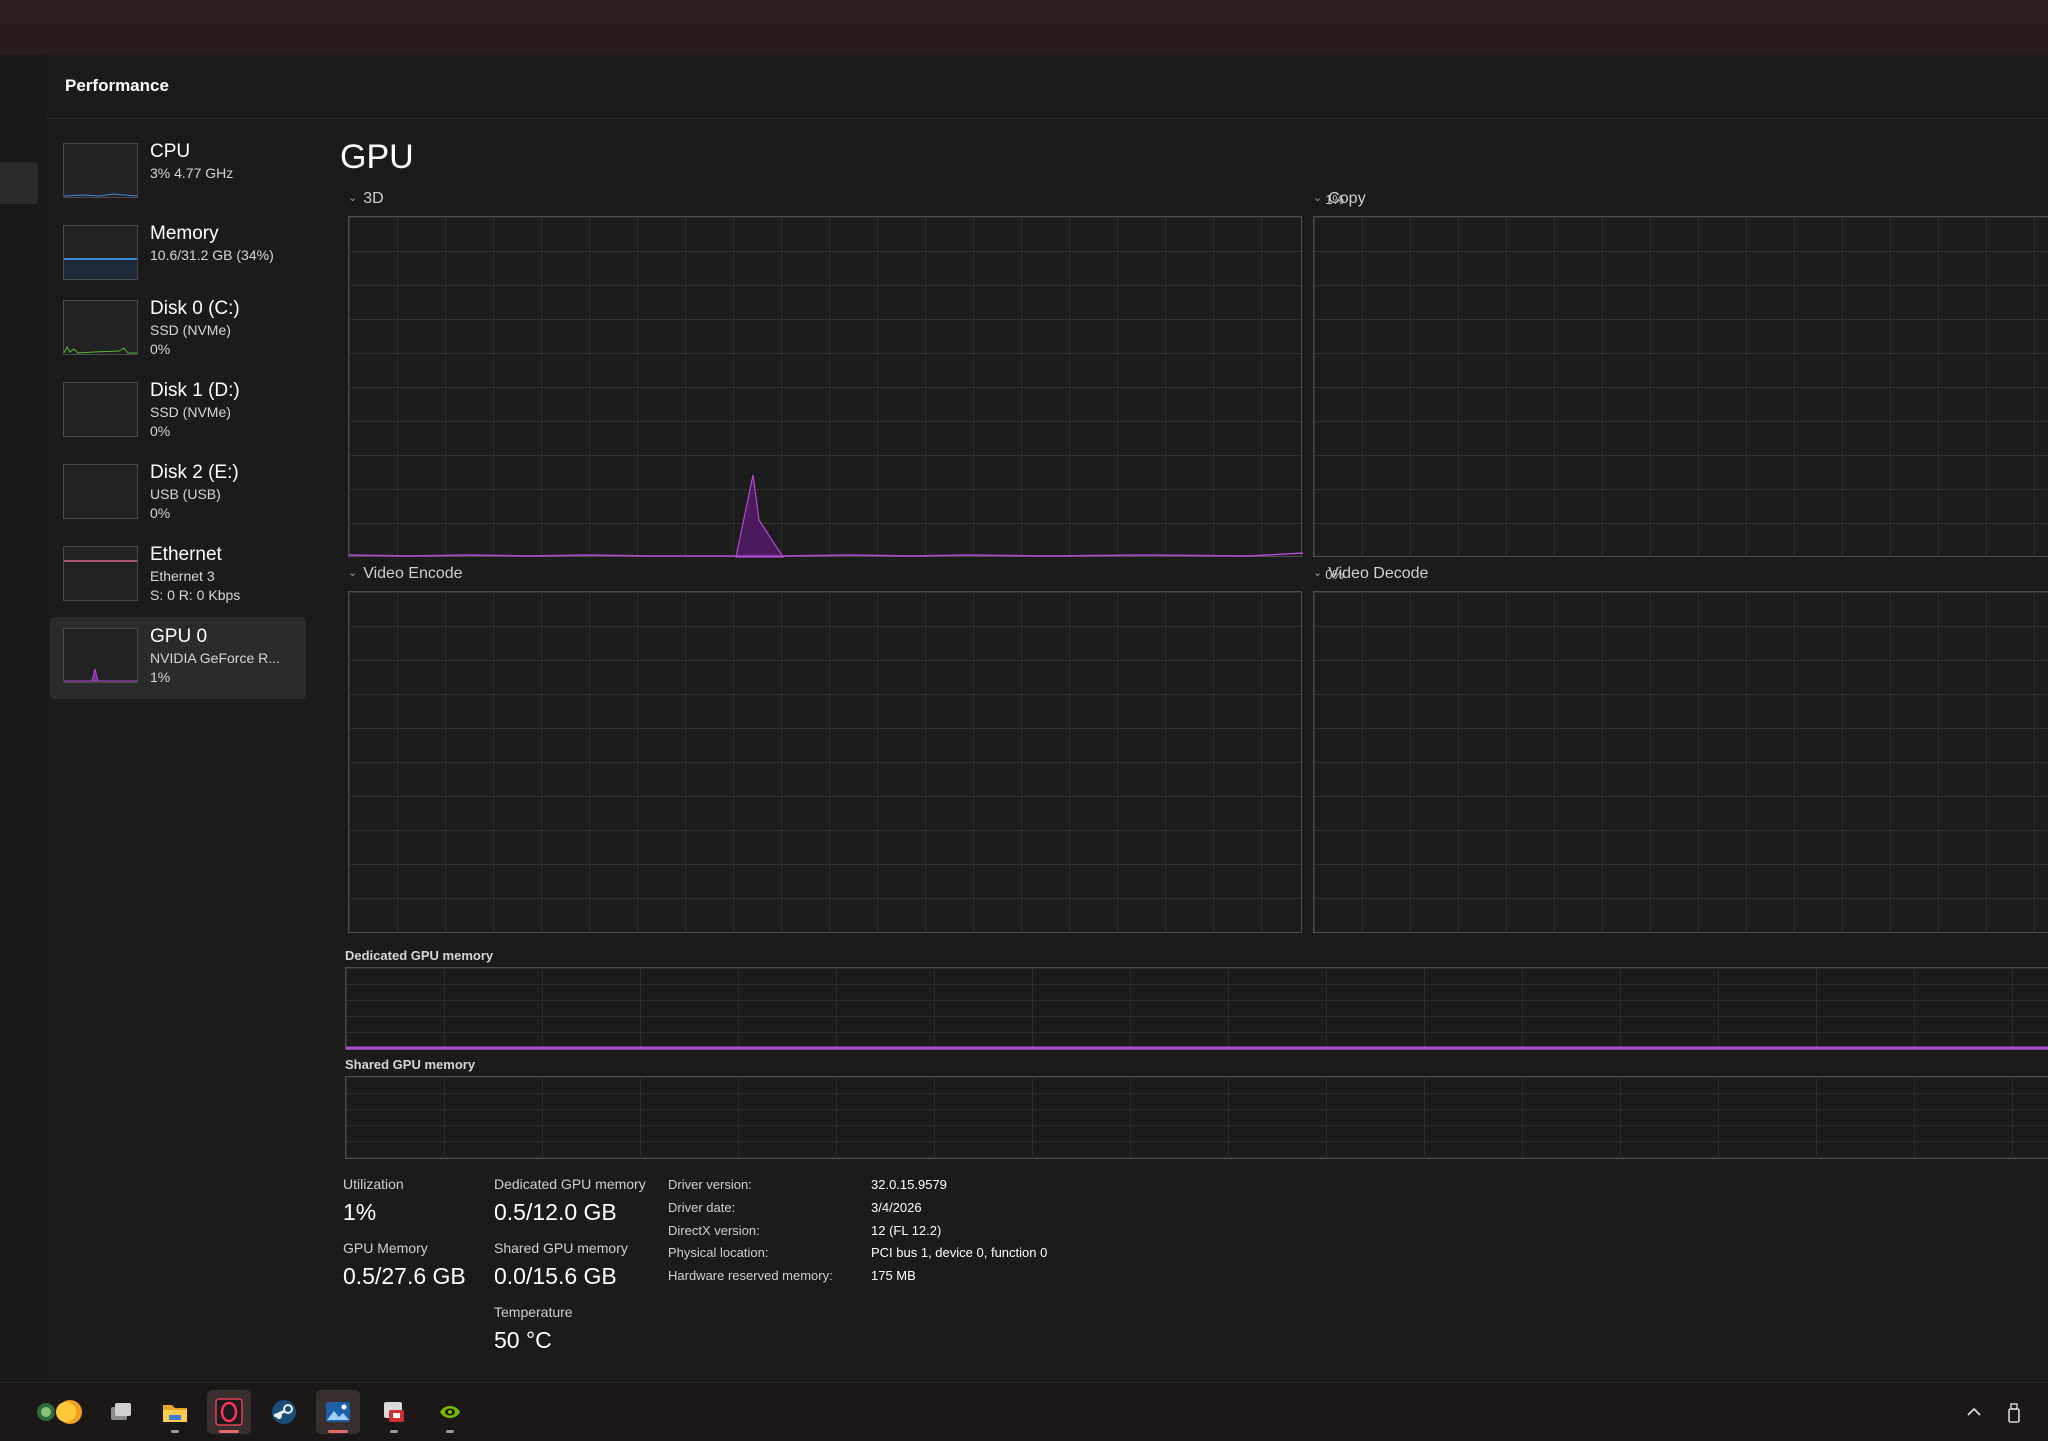  I want to click on graph-video-decode, so click(1680, 762).